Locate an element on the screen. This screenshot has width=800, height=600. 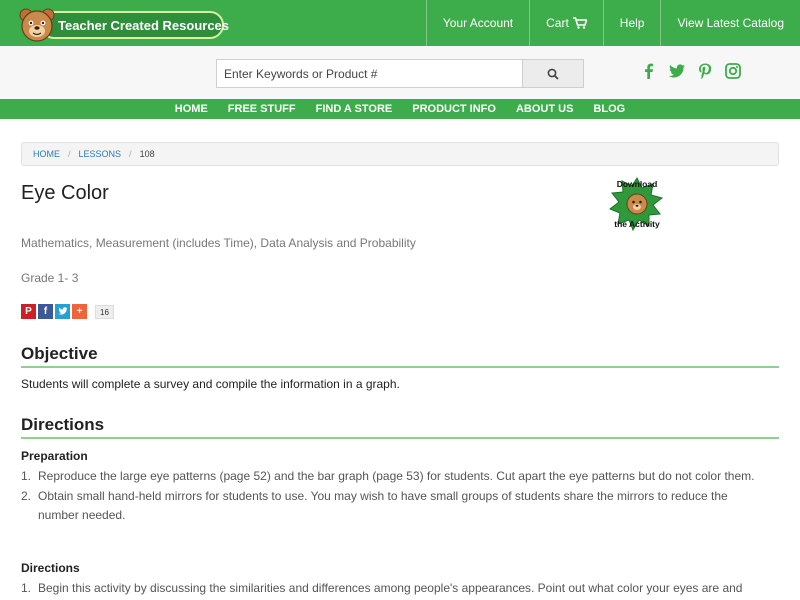
share-buttons: P f + 16 is located at coordinates (67, 311).